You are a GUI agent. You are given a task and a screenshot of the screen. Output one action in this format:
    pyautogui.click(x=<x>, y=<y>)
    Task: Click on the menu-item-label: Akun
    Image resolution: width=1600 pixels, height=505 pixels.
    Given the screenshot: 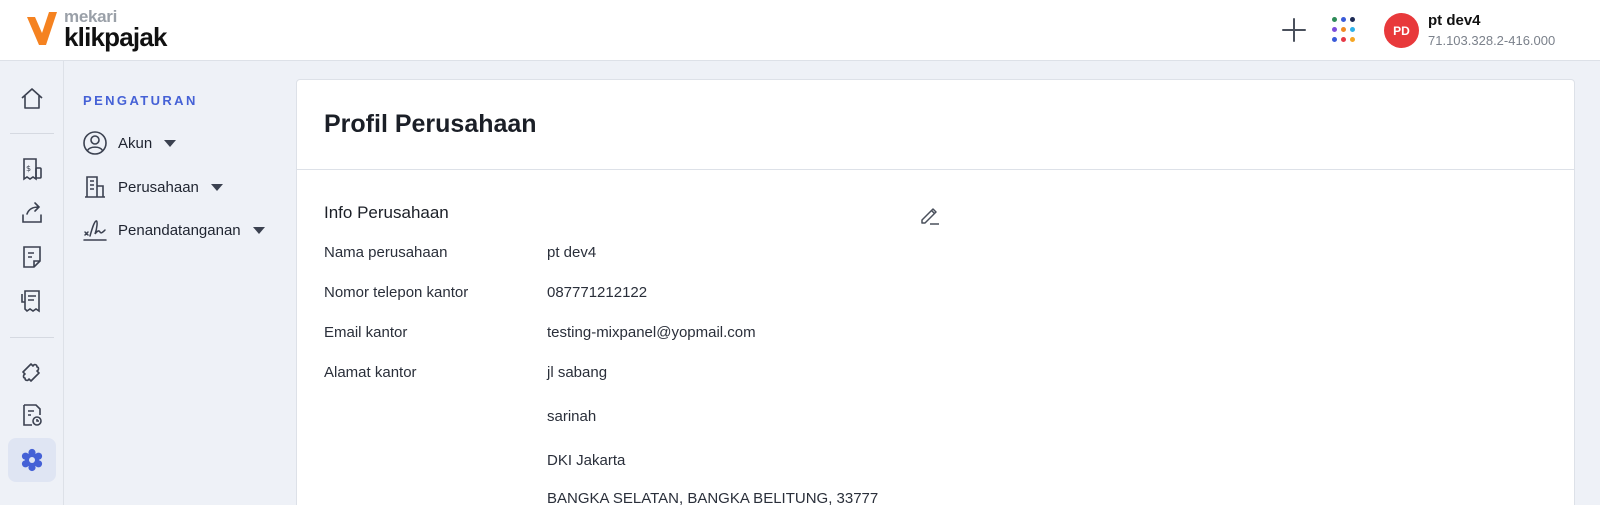 What is the action you would take?
    pyautogui.click(x=135, y=143)
    